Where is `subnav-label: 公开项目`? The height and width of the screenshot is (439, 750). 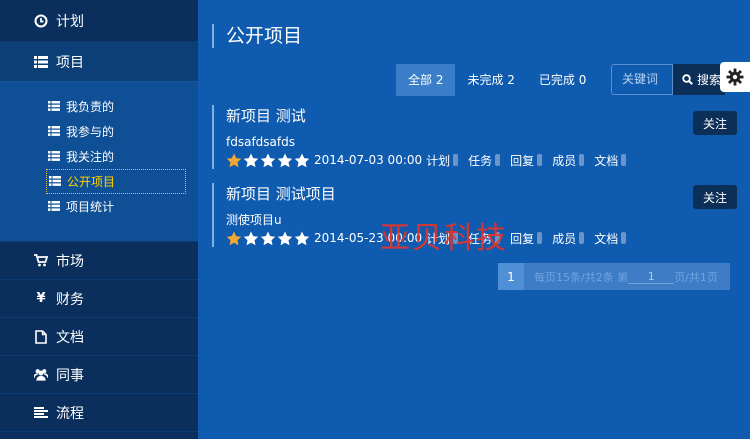 subnav-label: 公开项目 is located at coordinates (91, 182).